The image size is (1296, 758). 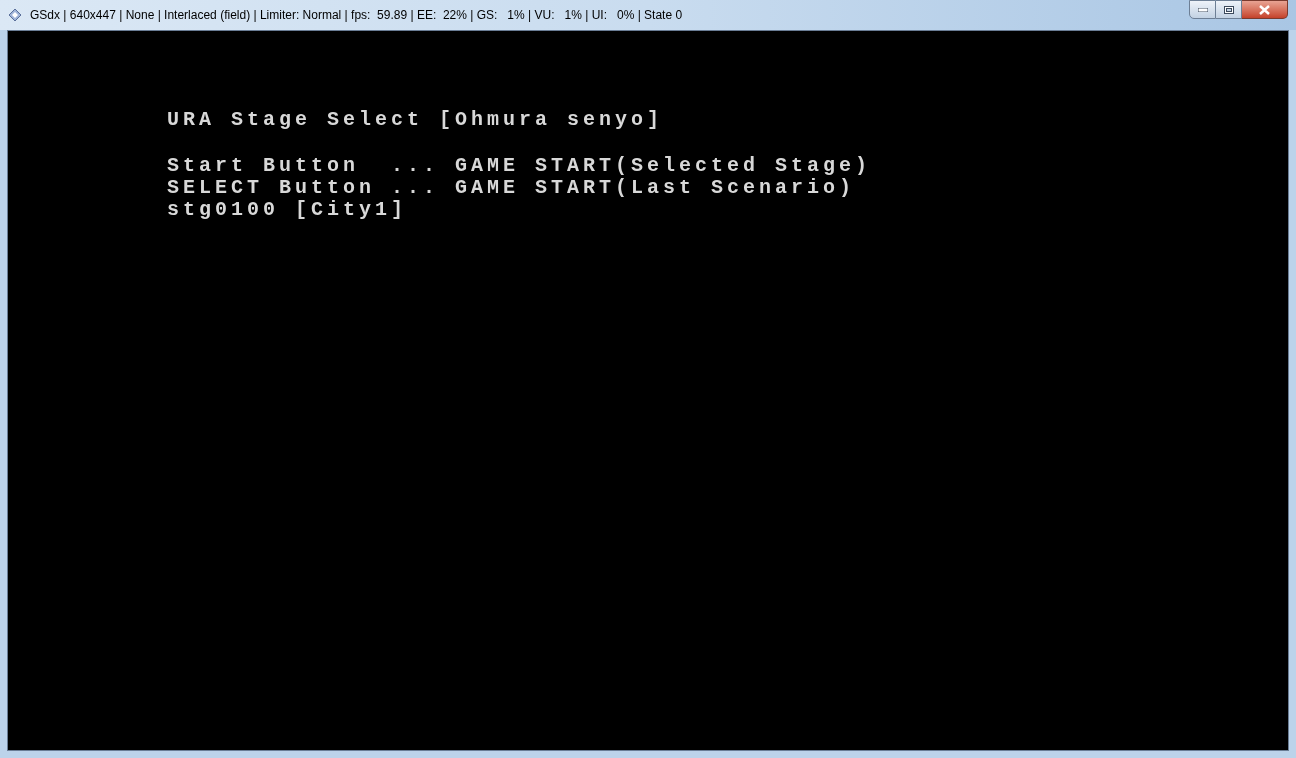 I want to click on minimize-button, so click(x=1202, y=9).